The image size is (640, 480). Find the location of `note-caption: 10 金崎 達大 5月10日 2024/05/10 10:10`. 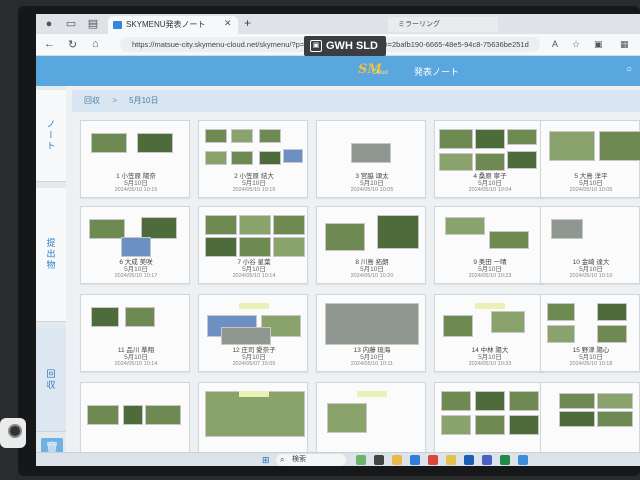

note-caption: 10 金崎 達大 5月10日 2024/05/10 10:10 is located at coordinates (590, 269).